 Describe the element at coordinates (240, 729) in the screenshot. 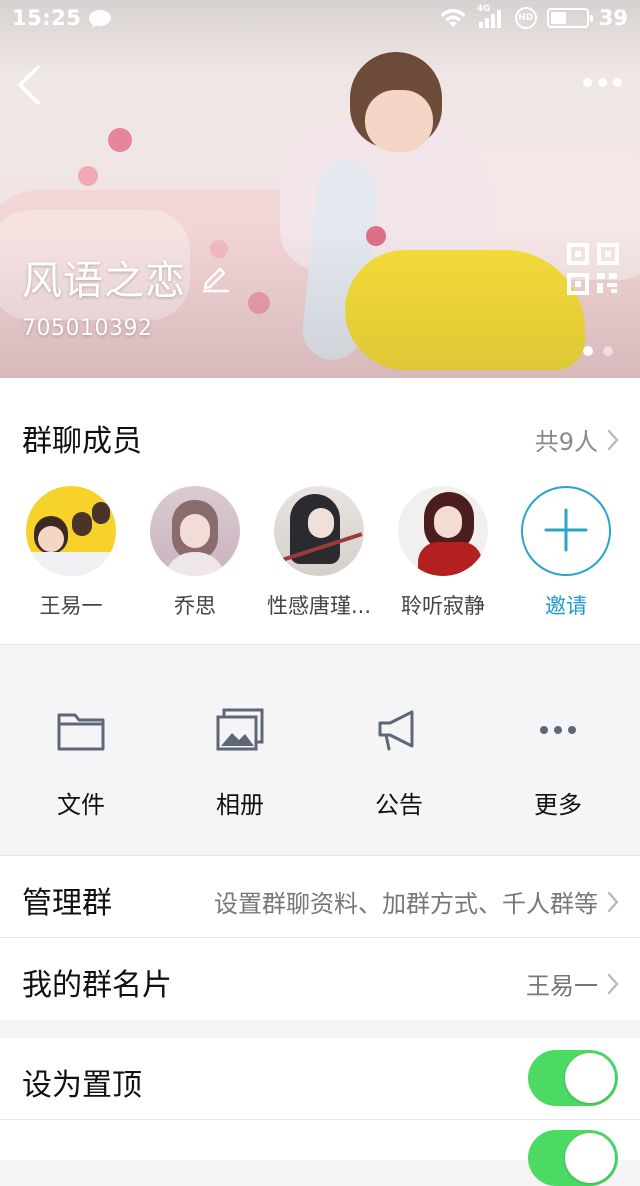

I see `photo-album-icon` at that location.